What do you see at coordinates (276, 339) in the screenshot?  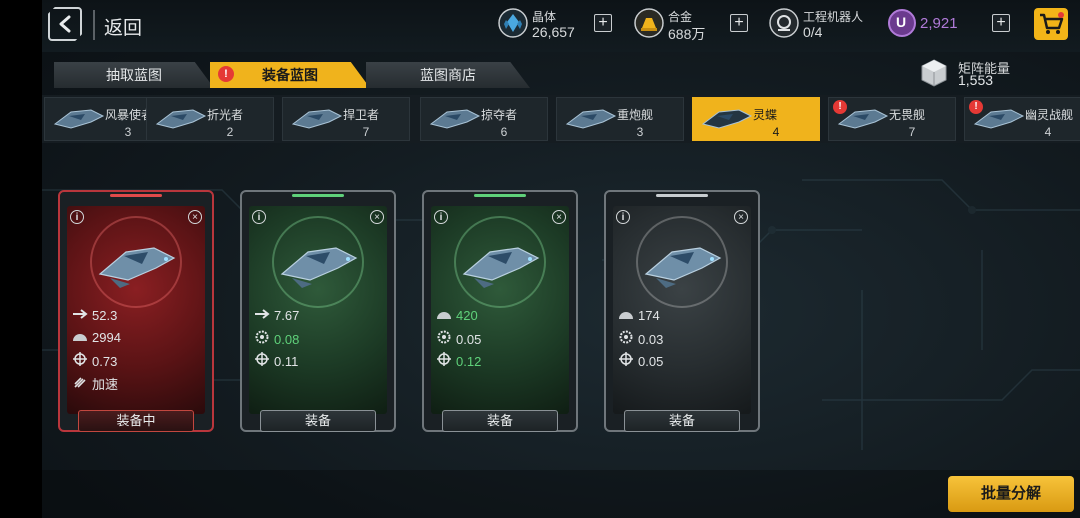 I see `stat-row: 0.08` at bounding box center [276, 339].